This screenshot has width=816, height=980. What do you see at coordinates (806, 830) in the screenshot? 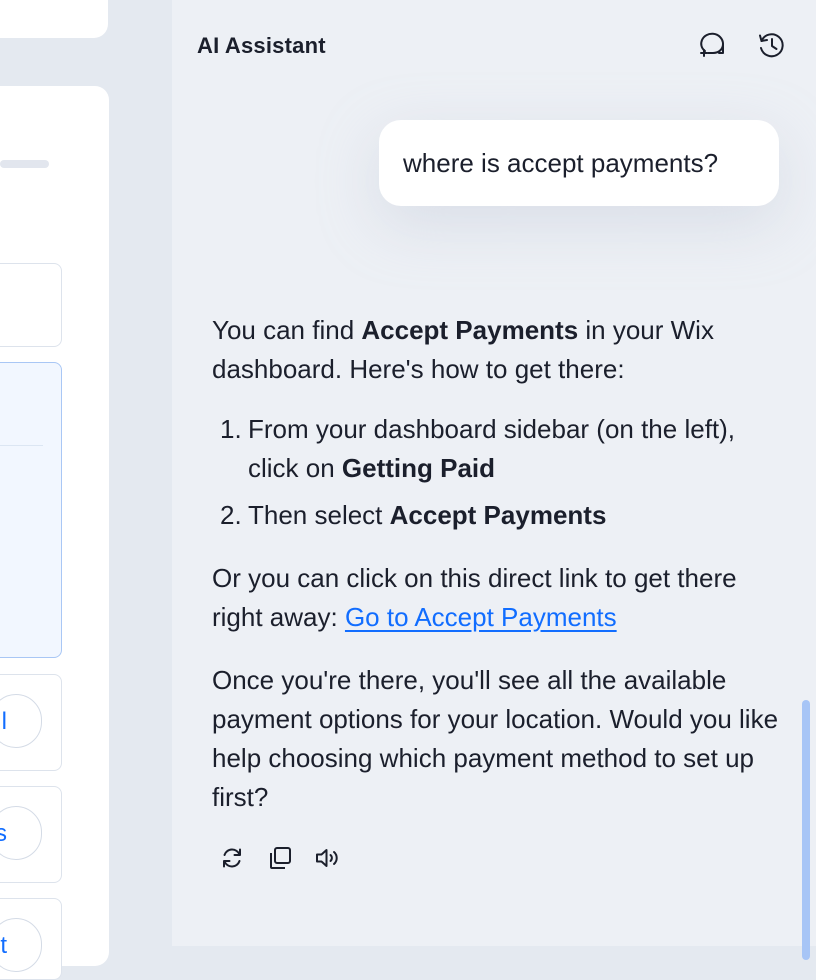
I see `scrollbar-thumb` at bounding box center [806, 830].